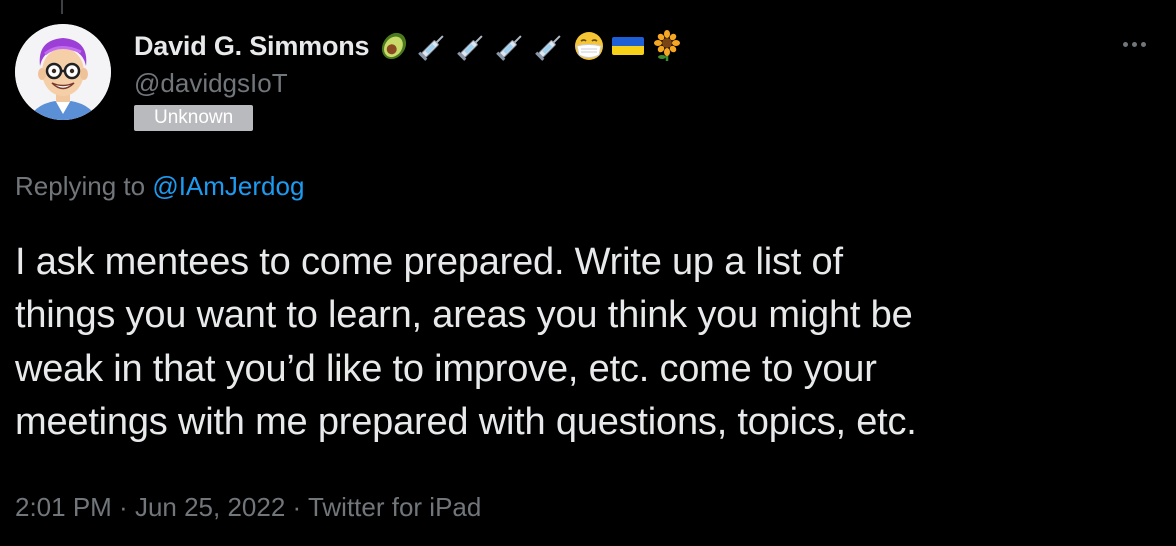 Image resolution: width=1176 pixels, height=546 pixels. I want to click on name-emoji-row, so click(530, 46).